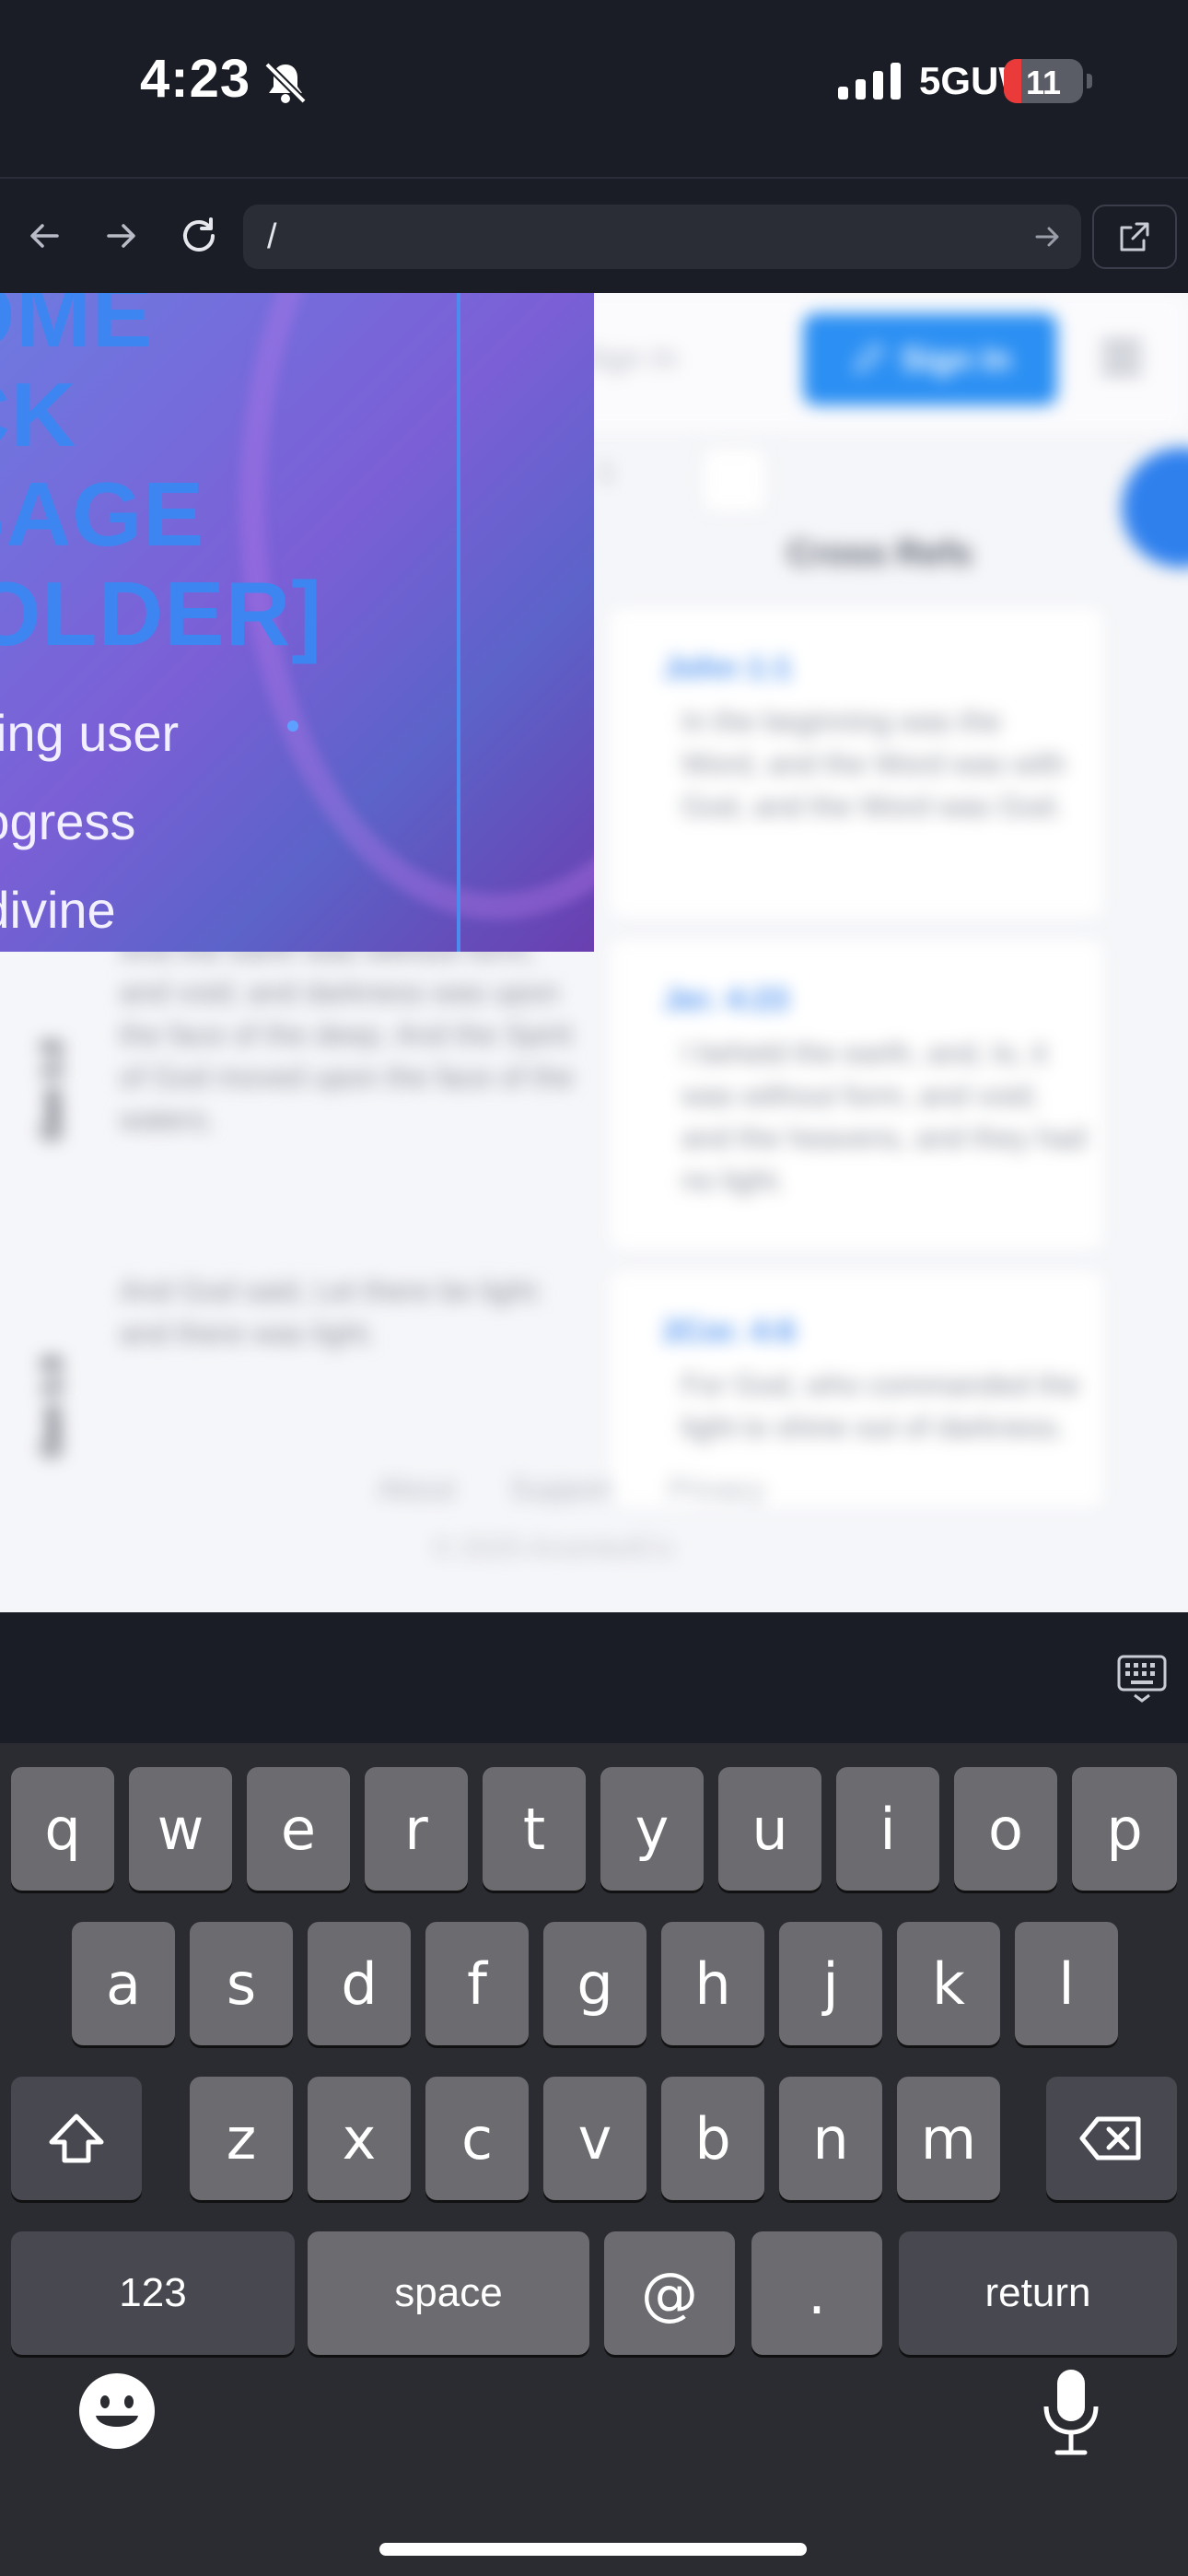 This screenshot has height=2576, width=1188. What do you see at coordinates (117, 2411) in the screenshot?
I see `emoji-icon` at bounding box center [117, 2411].